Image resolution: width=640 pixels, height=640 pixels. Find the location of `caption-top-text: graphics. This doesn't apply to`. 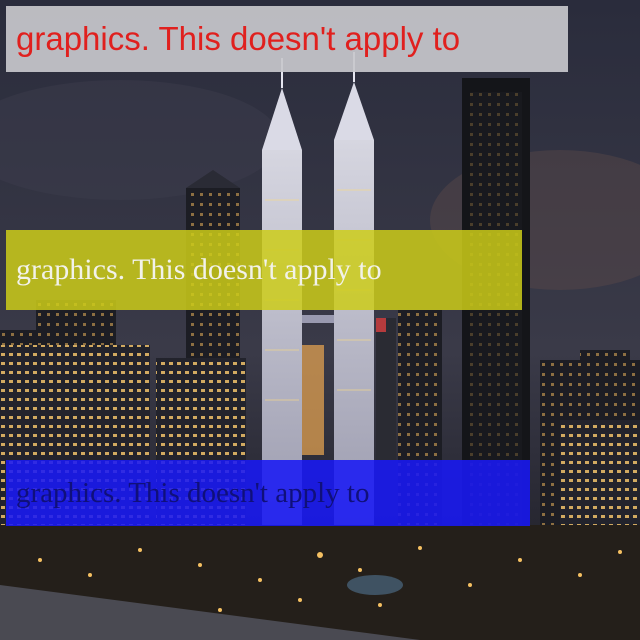

caption-top-text: graphics. This doesn't apply to is located at coordinates (238, 38).